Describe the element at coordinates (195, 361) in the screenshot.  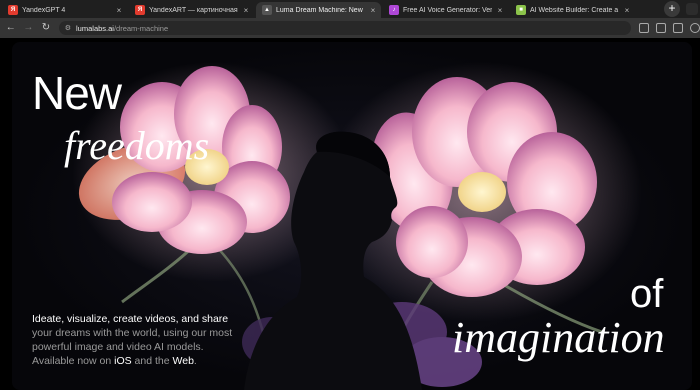
I see `availability-period: .` at that location.